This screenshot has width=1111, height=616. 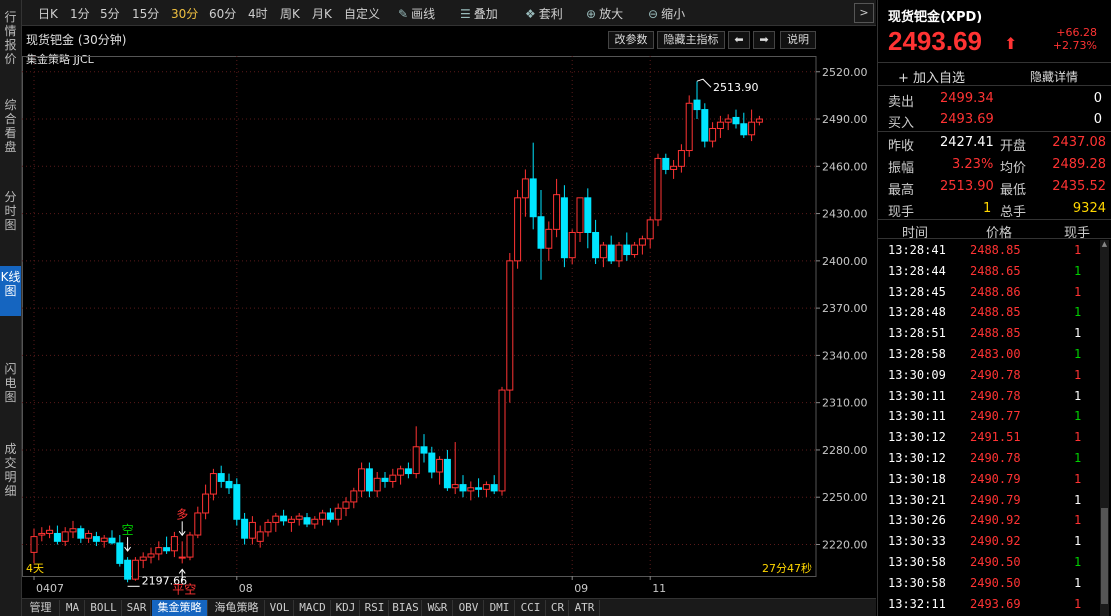 I want to click on y-tick-label: 2490.00, so click(x=845, y=119).